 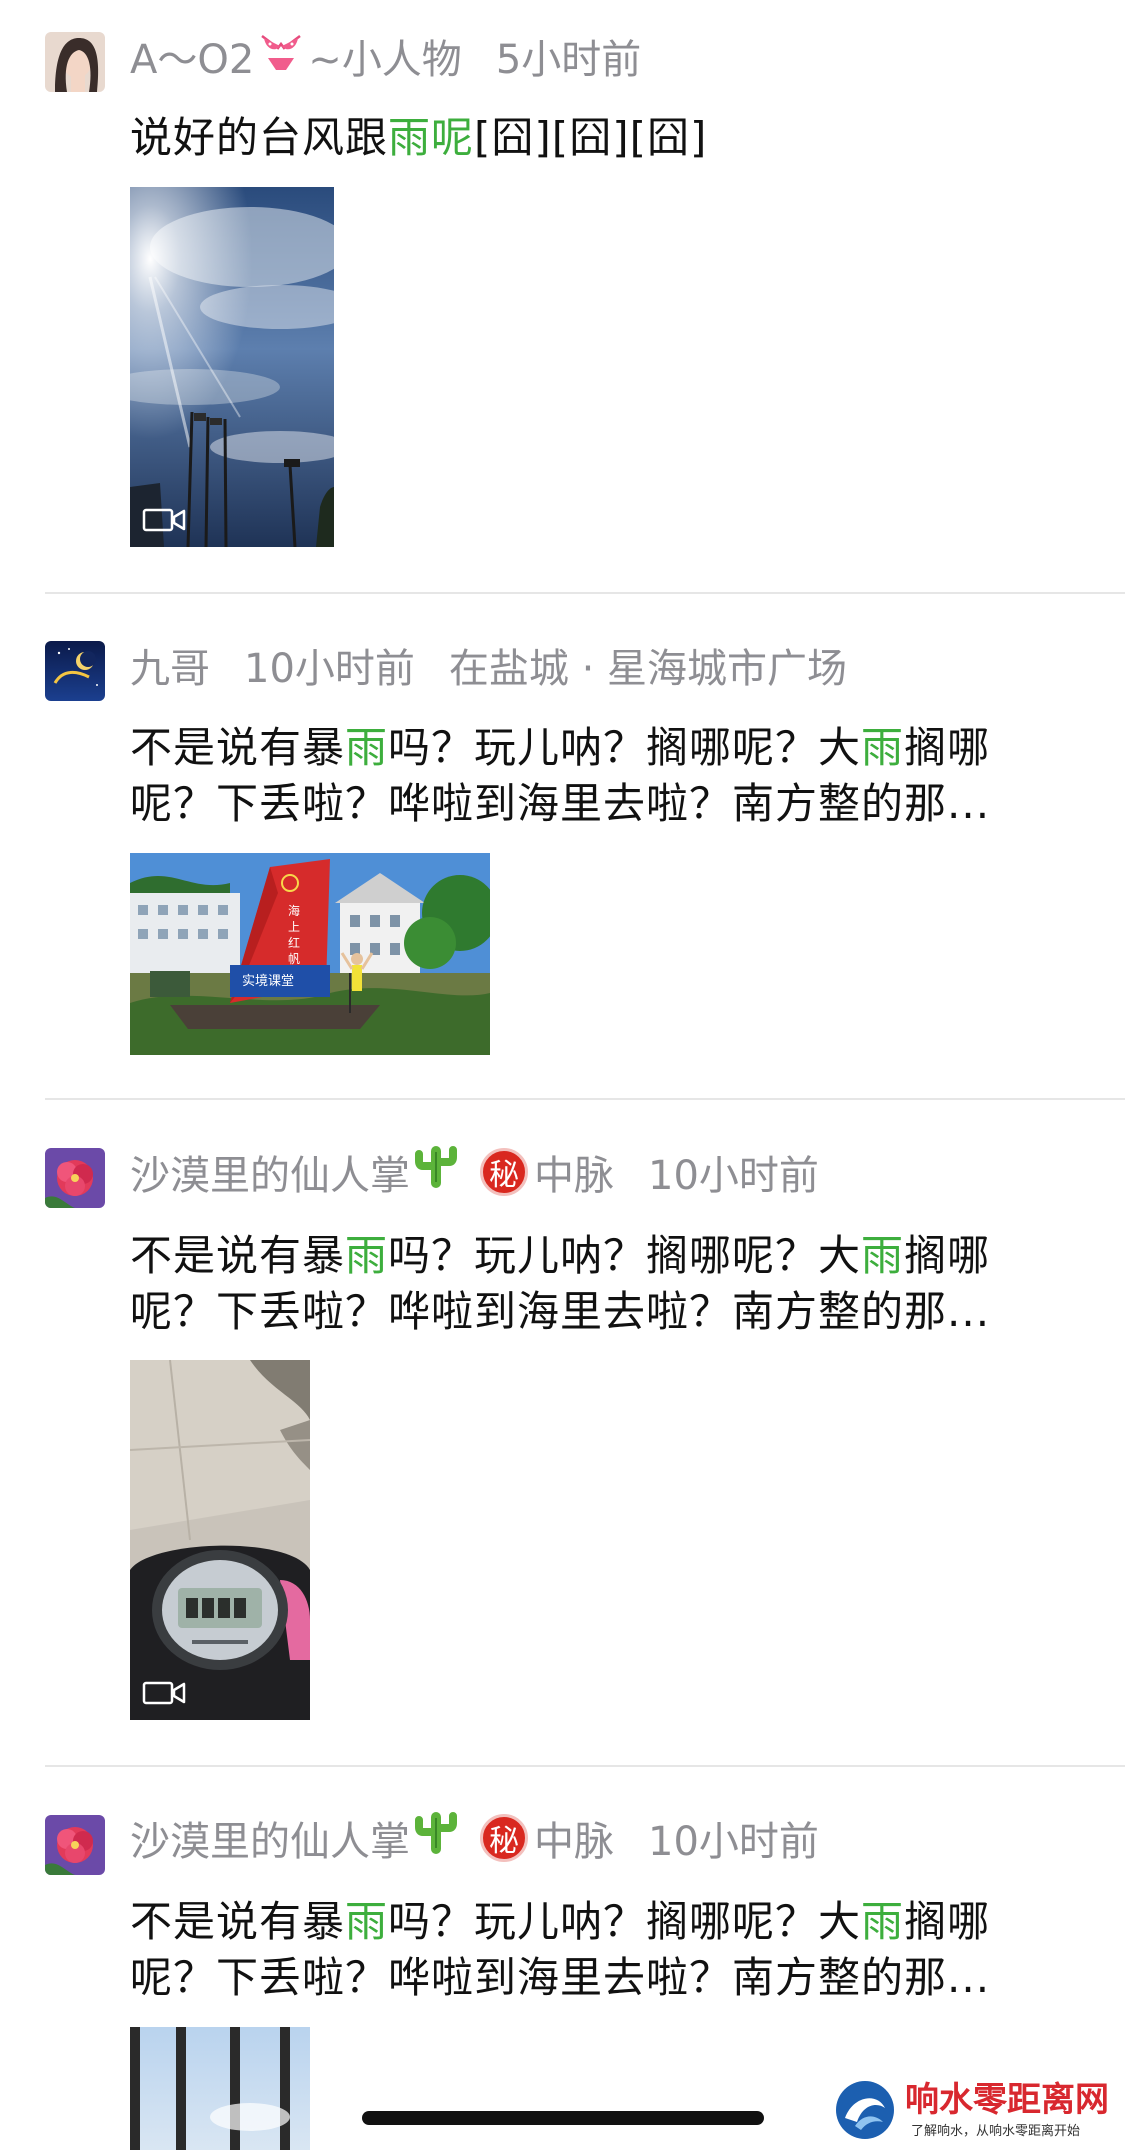 What do you see at coordinates (591, 137) in the screenshot?
I see `text-run: [囧][囧][囧]` at bounding box center [591, 137].